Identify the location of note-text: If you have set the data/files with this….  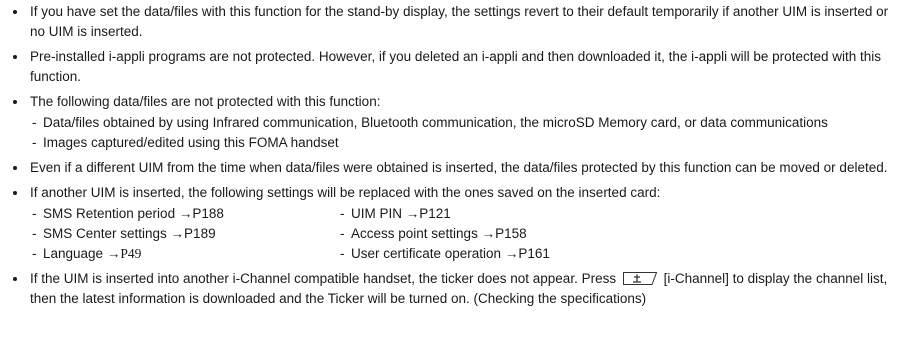
(459, 21).